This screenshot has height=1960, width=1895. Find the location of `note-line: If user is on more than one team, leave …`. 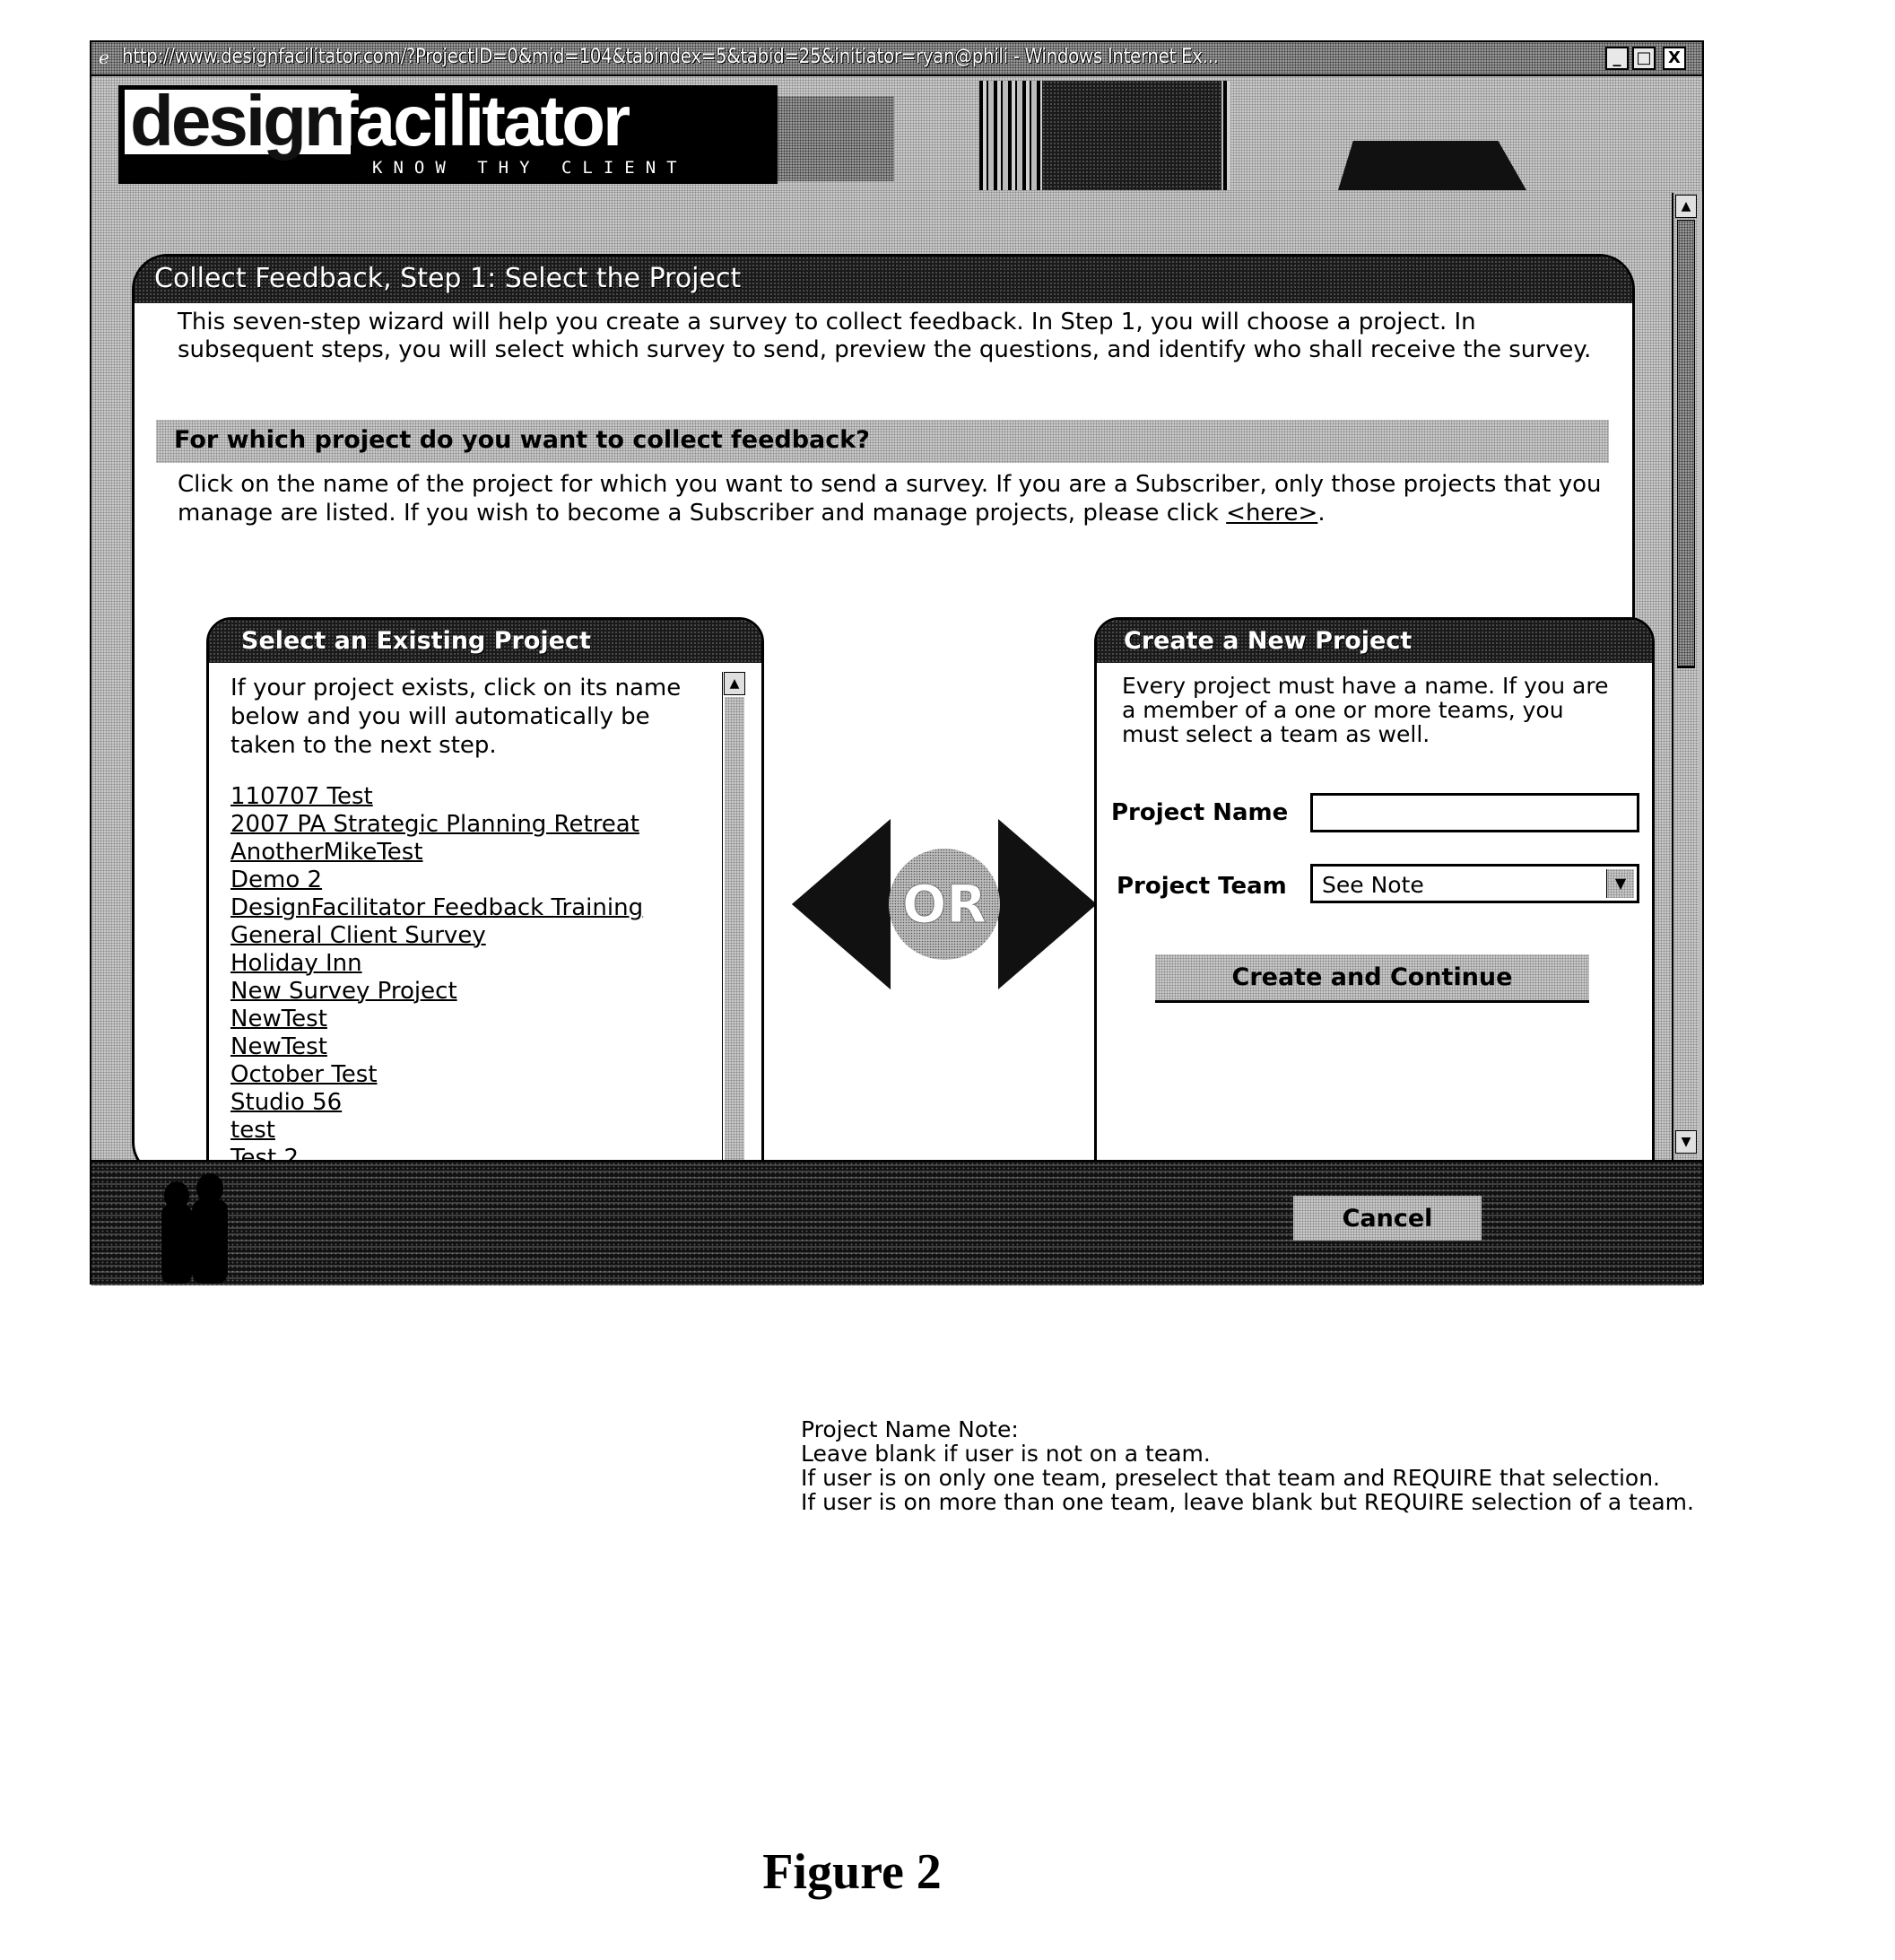

note-line: If user is on more than one team, leave … is located at coordinates (1247, 1502).